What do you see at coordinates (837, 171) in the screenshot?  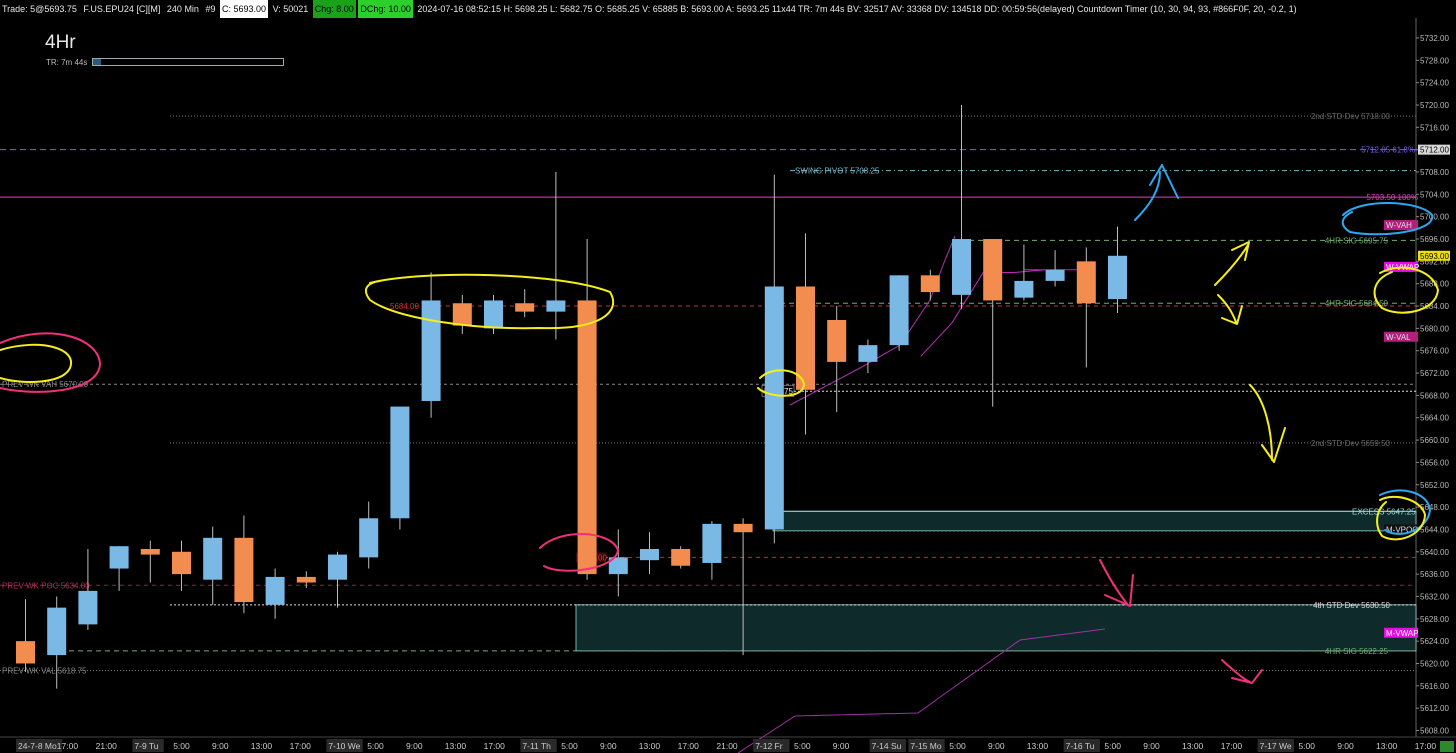 I see `level-label: SWING PIVOT 5708.25` at bounding box center [837, 171].